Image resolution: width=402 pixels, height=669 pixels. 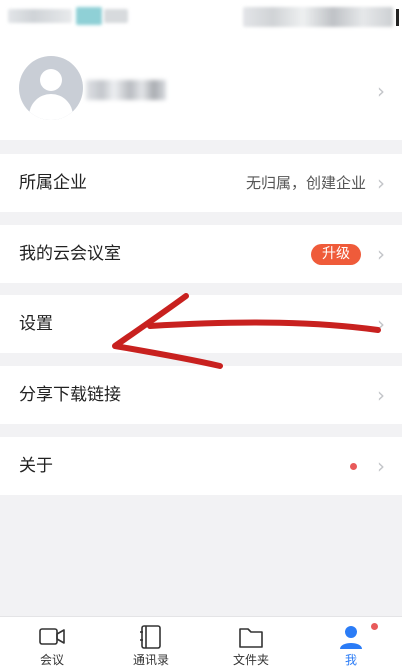 I want to click on contacts-book-icon, so click(x=150, y=637).